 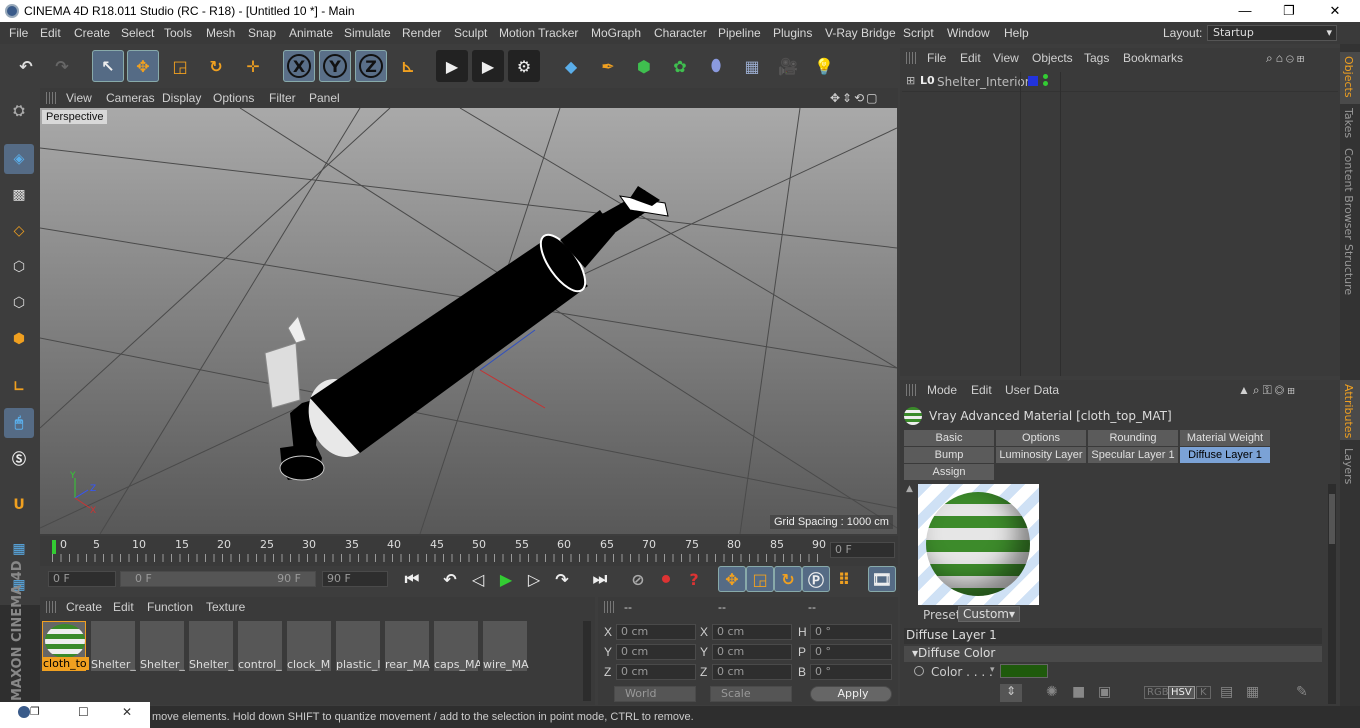 What do you see at coordinates (1113, 654) in the screenshot?
I see `subsection-header: ▾Diffuse Color` at bounding box center [1113, 654].